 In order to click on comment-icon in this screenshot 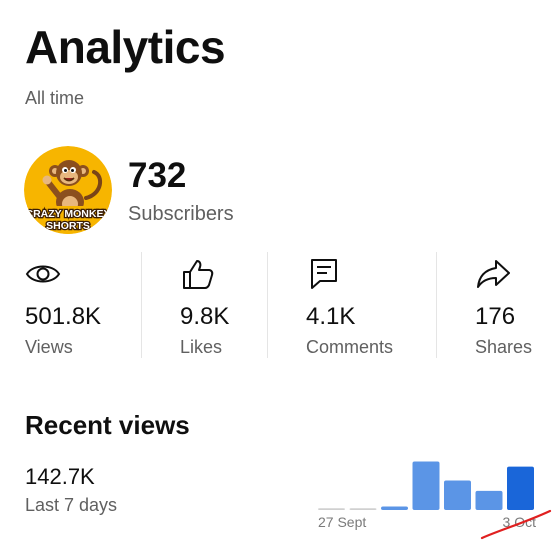, I will do `click(324, 274)`.